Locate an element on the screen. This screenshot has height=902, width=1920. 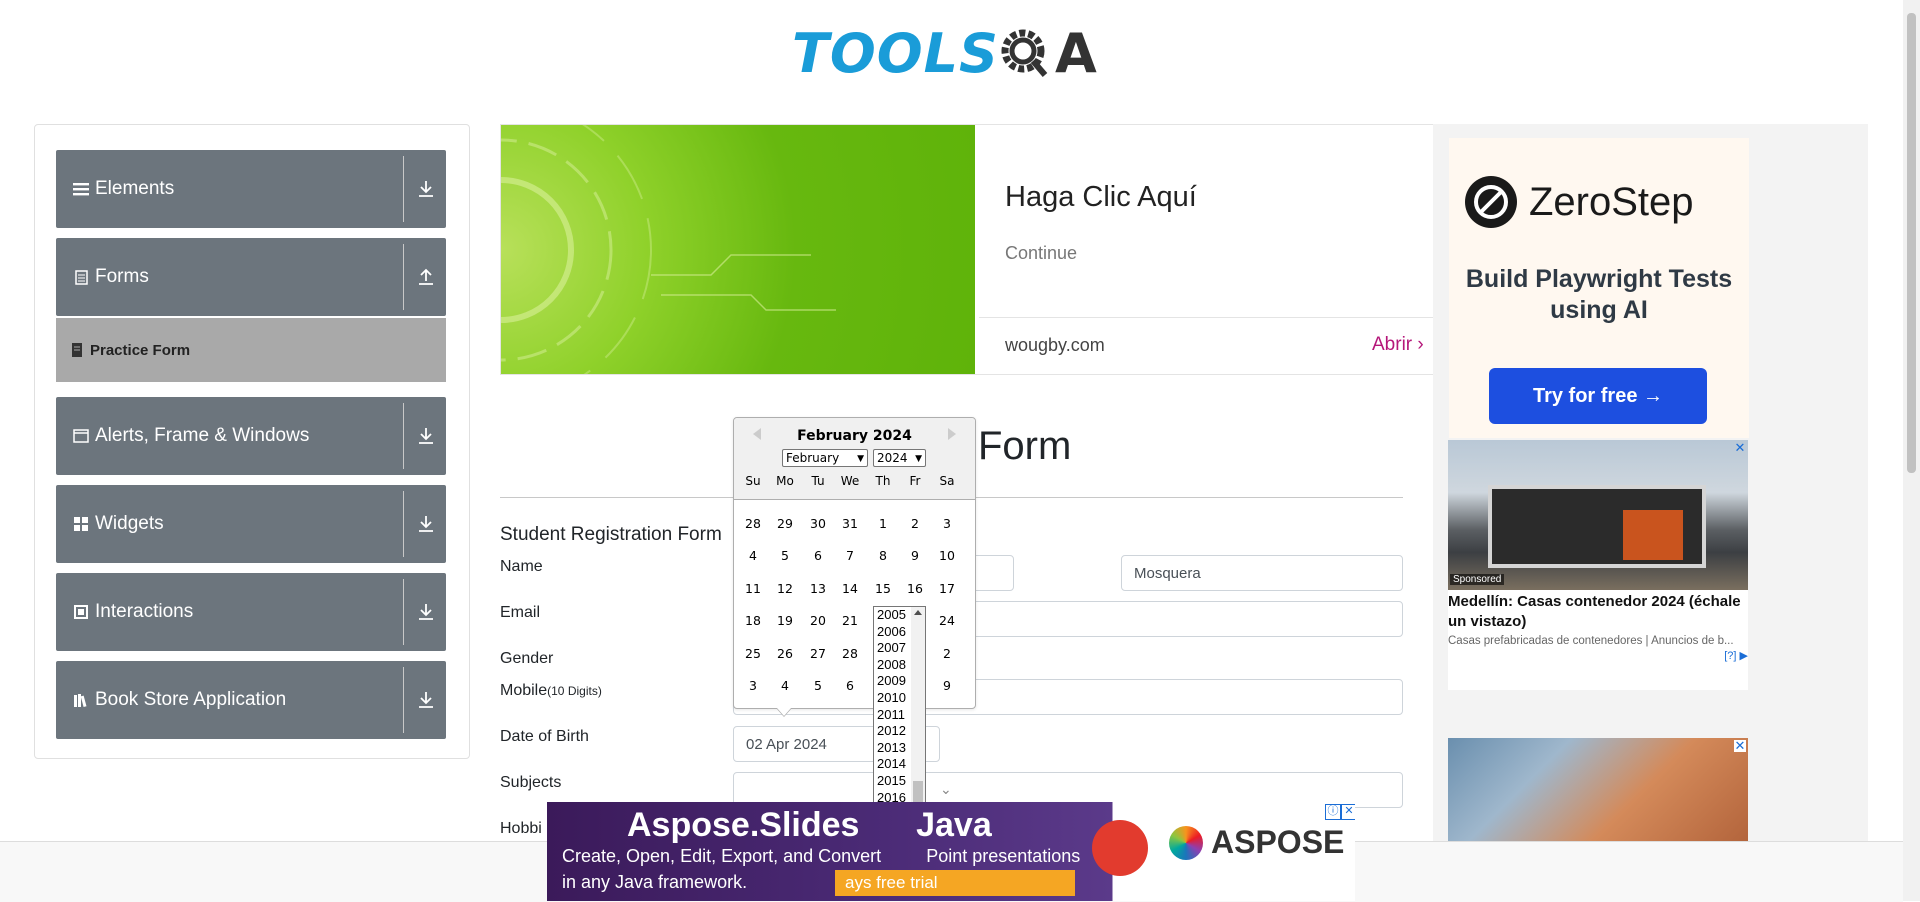
form-section-title: Student Registration Form is located at coordinates (611, 534).